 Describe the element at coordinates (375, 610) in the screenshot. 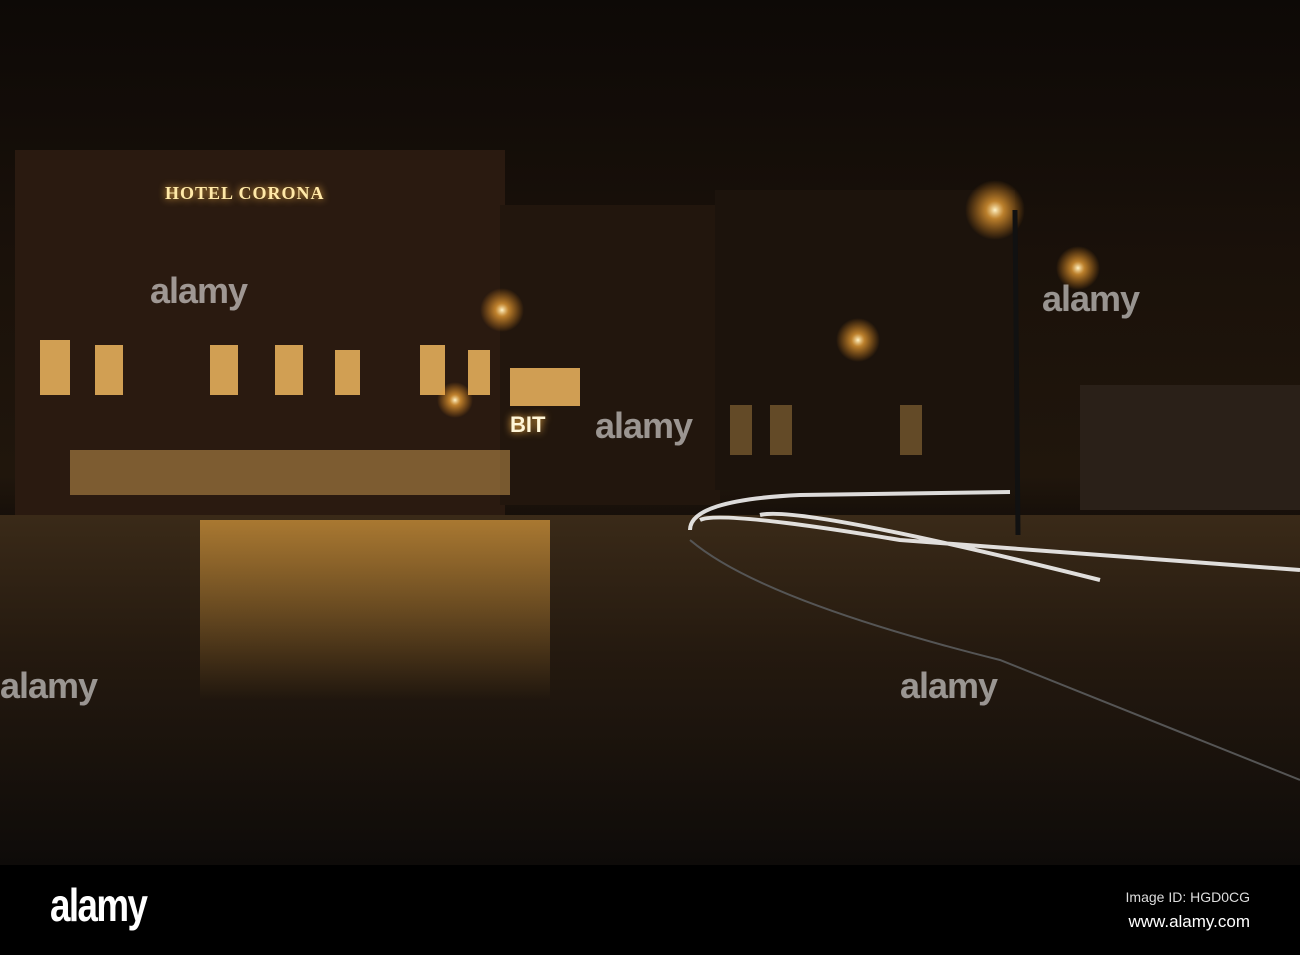

I see `reflection` at that location.